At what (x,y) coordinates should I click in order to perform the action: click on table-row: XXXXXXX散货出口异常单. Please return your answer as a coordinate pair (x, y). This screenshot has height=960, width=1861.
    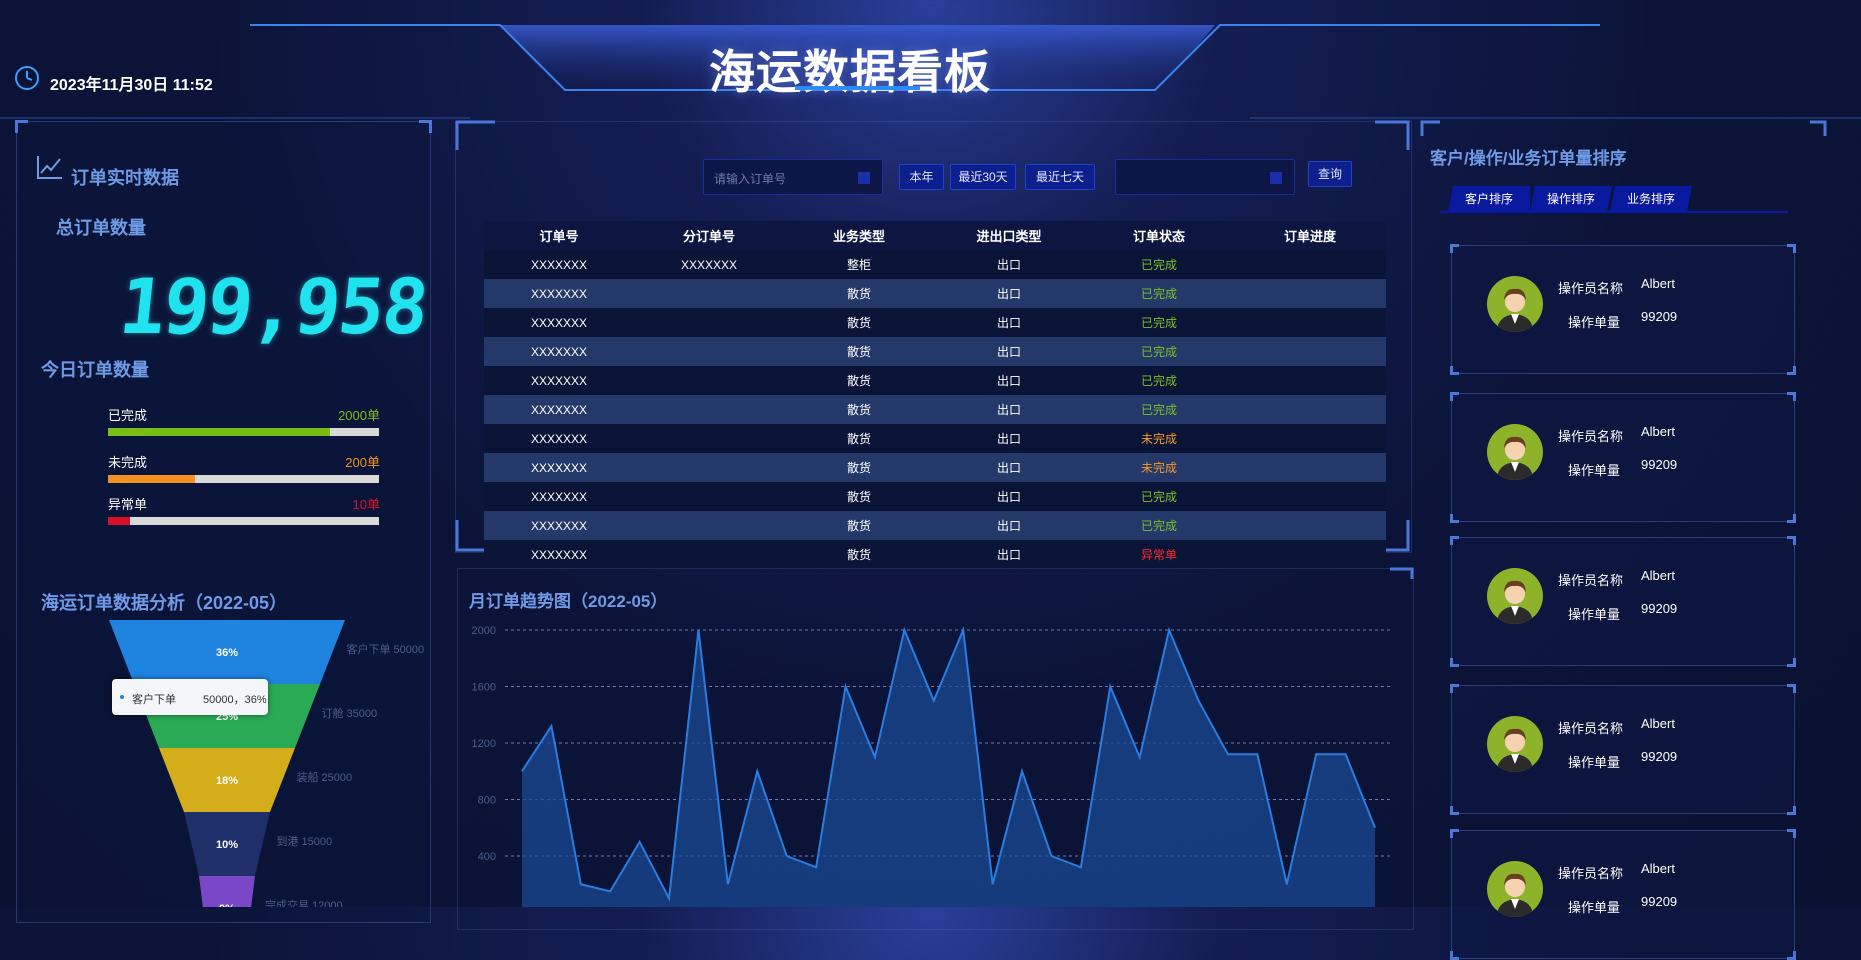
    Looking at the image, I should click on (935, 554).